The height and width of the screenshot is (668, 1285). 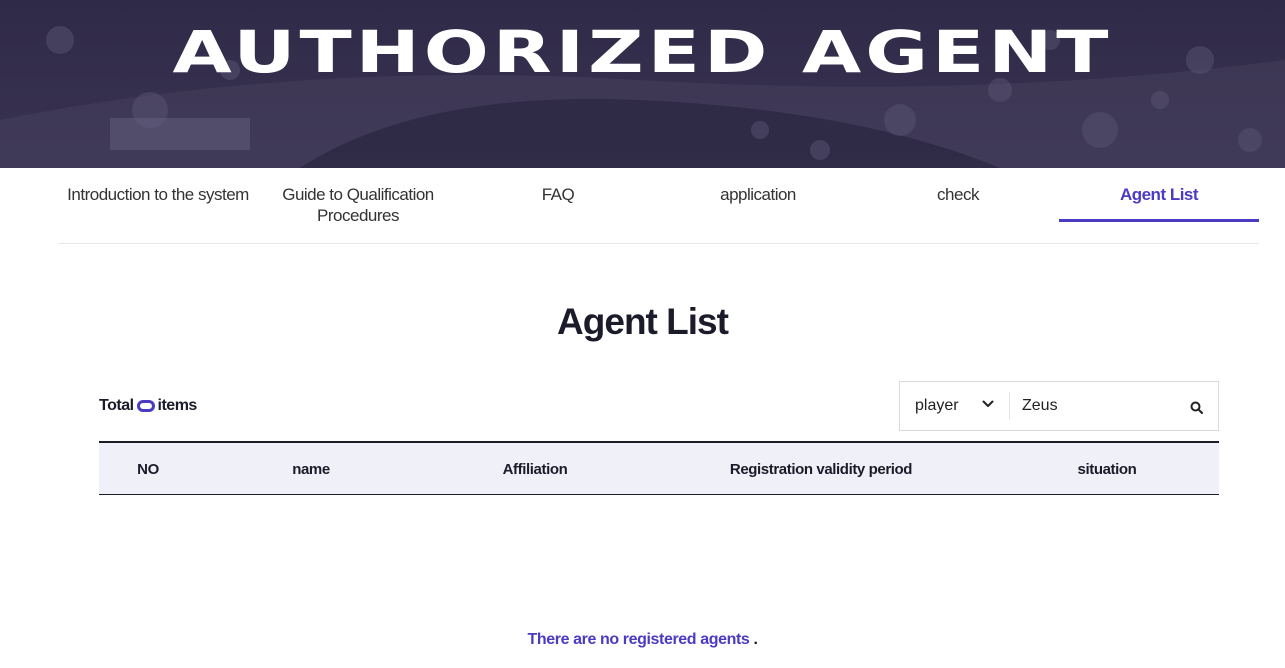 I want to click on empty-state-punctuation: ., so click(x=755, y=639).